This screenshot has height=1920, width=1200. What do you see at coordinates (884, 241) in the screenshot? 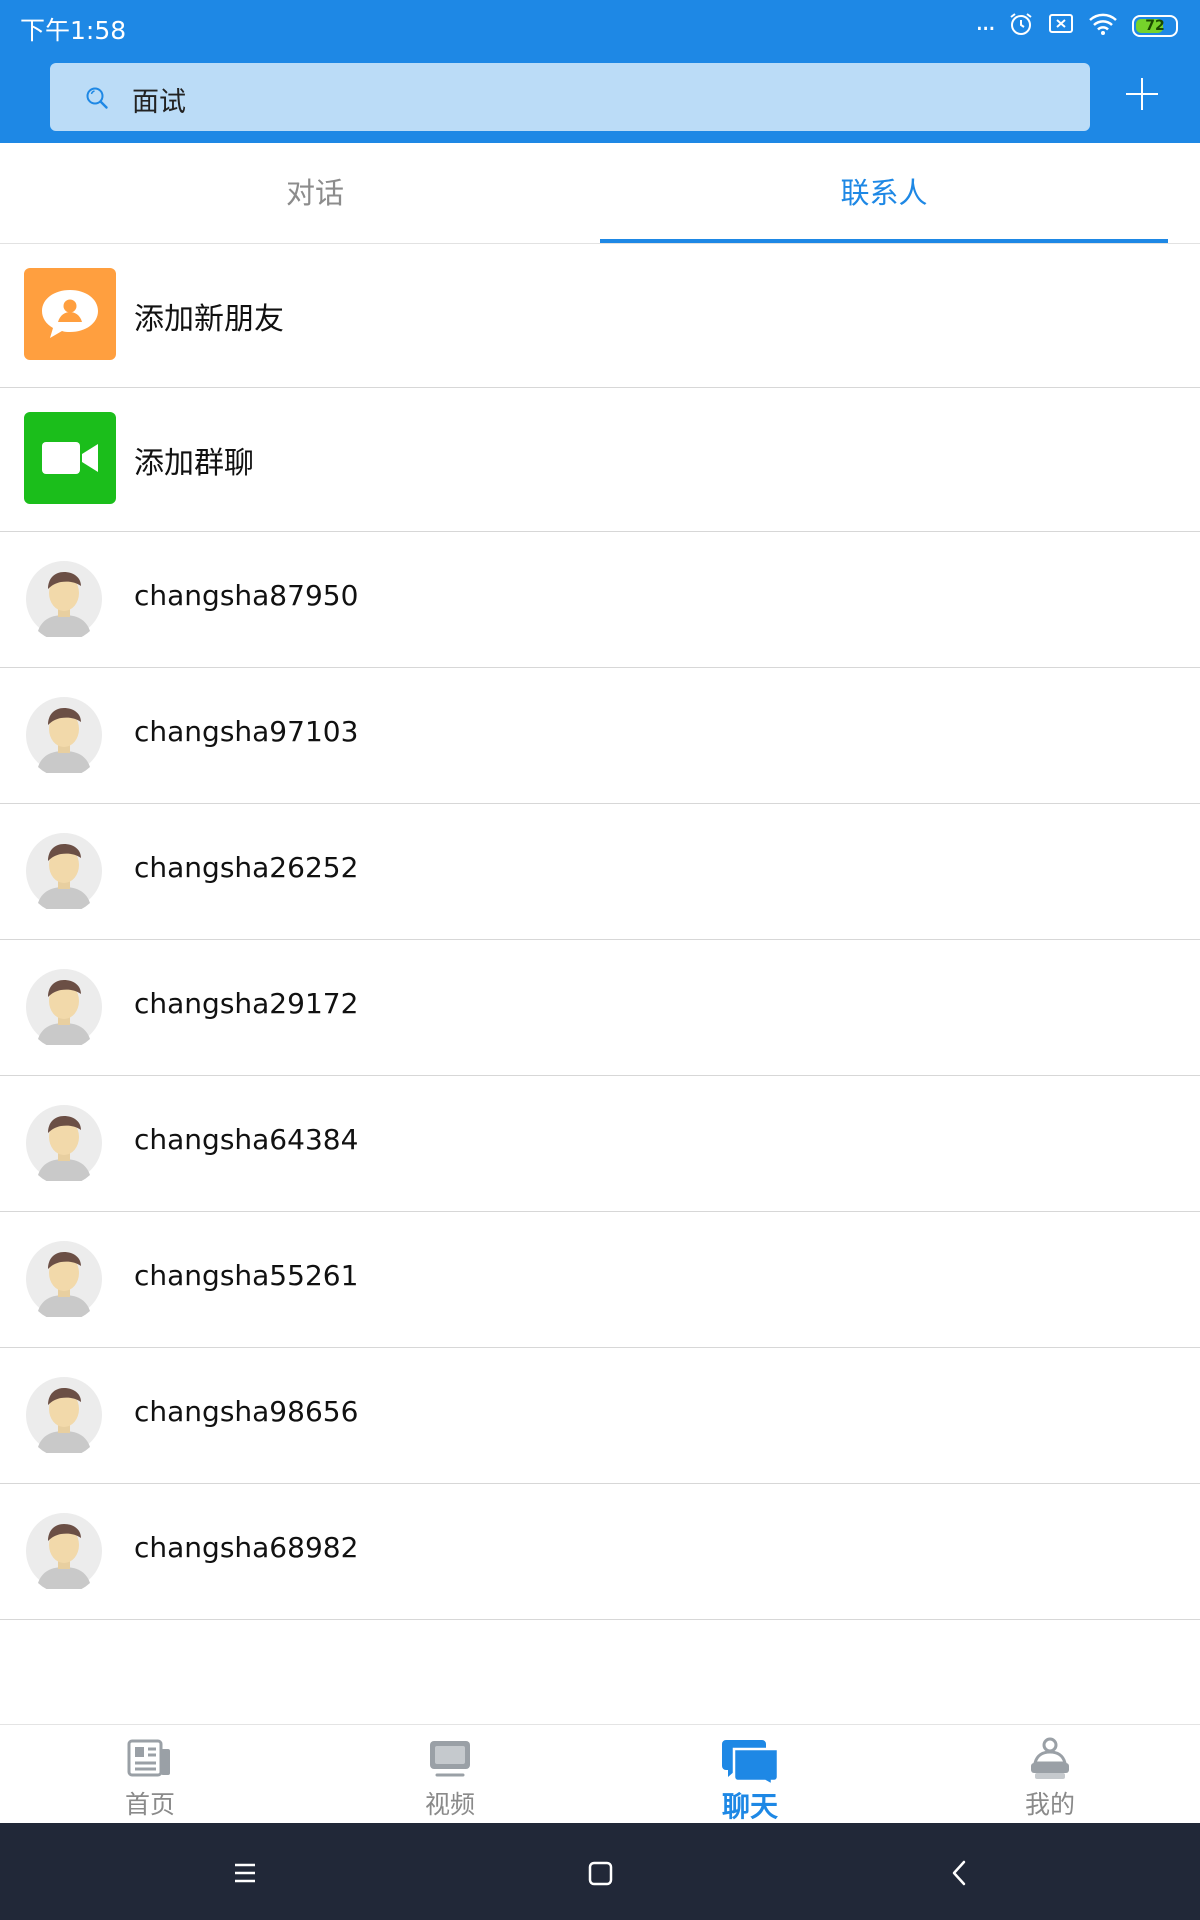
I see `tab-active-indicator` at bounding box center [884, 241].